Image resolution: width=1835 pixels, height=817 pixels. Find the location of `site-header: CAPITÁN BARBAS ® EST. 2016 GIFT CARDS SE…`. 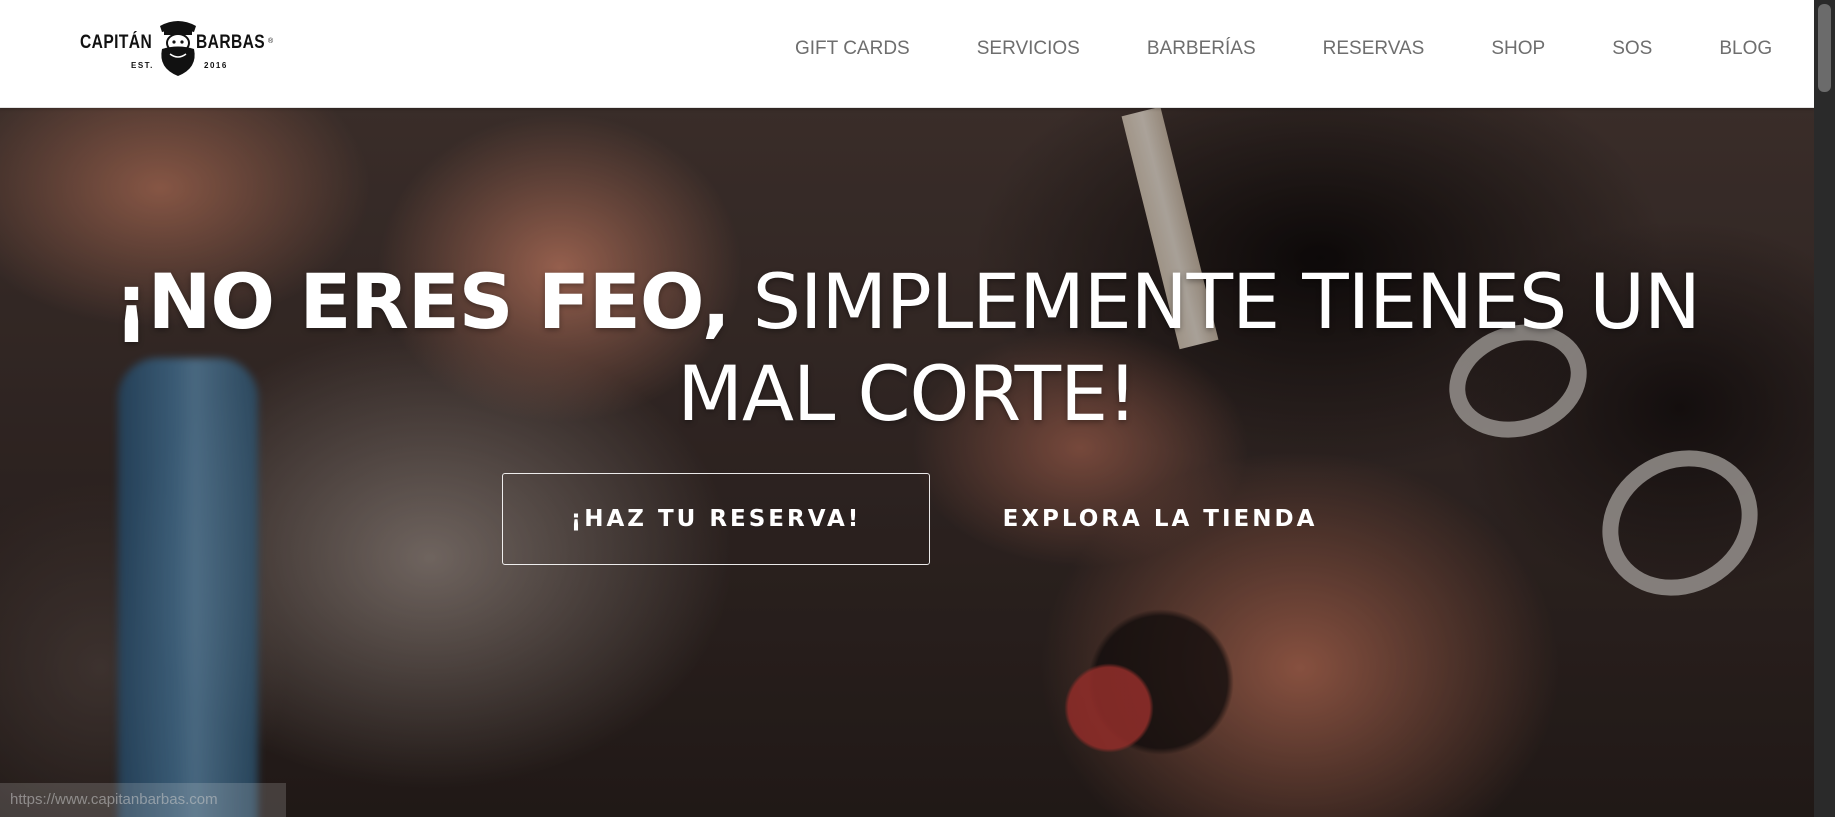

site-header: CAPITÁN BARBAS ® EST. 2016 GIFT CARDS SE… is located at coordinates (907, 54).